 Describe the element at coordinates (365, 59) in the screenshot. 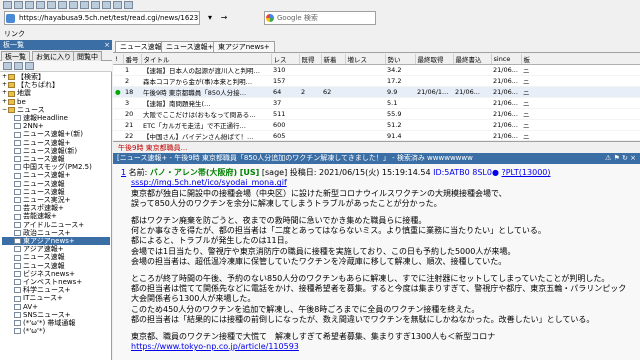

I see `column-header: 増レス` at that location.